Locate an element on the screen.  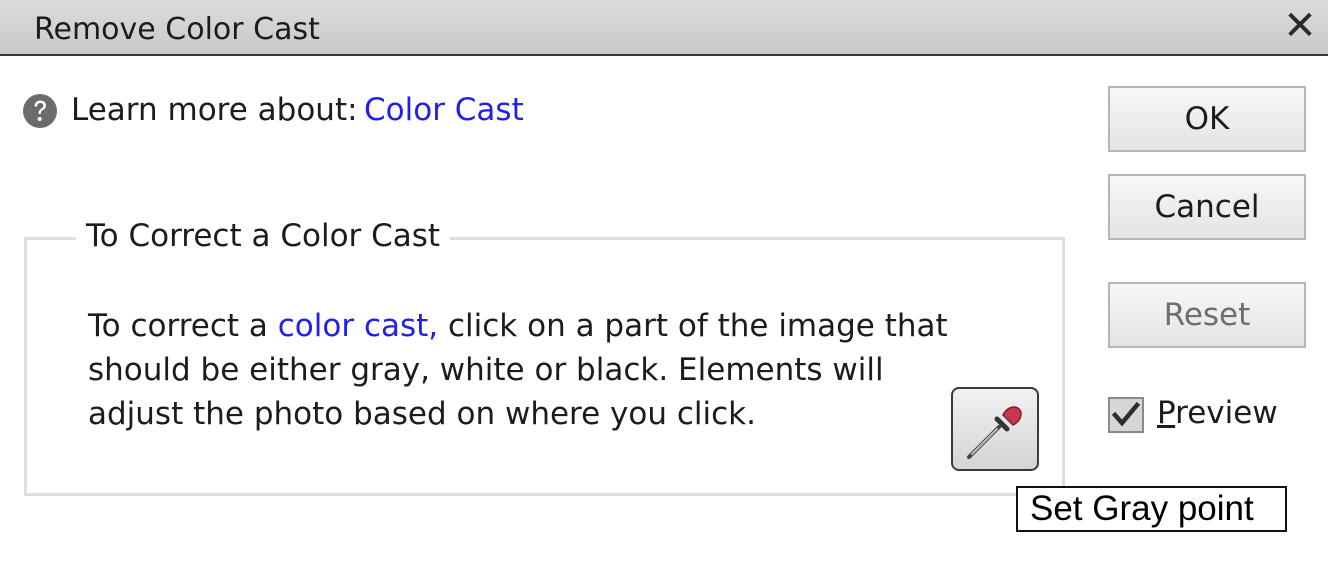
color-cast-inline-link: color cast, is located at coordinates (358, 326).